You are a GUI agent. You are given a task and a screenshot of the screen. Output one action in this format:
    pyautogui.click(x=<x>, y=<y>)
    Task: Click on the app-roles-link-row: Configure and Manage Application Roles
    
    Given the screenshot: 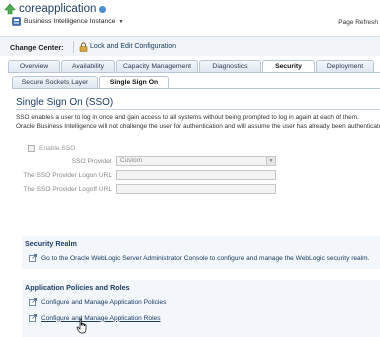 What is the action you would take?
    pyautogui.click(x=95, y=318)
    